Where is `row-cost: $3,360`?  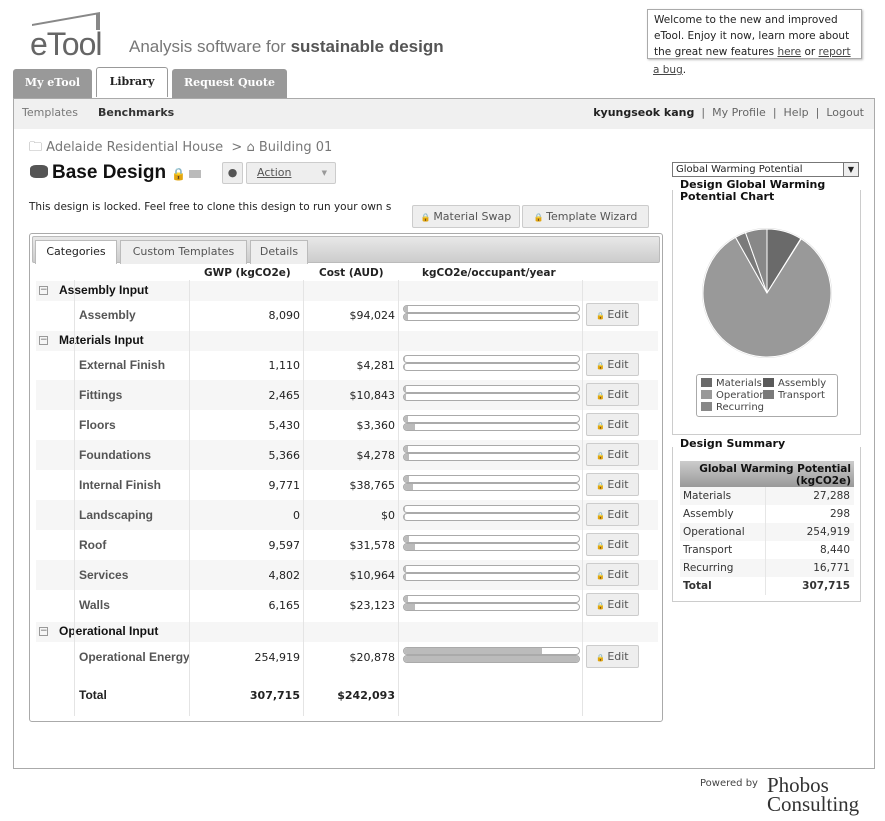
row-cost: $3,360 is located at coordinates (376, 425).